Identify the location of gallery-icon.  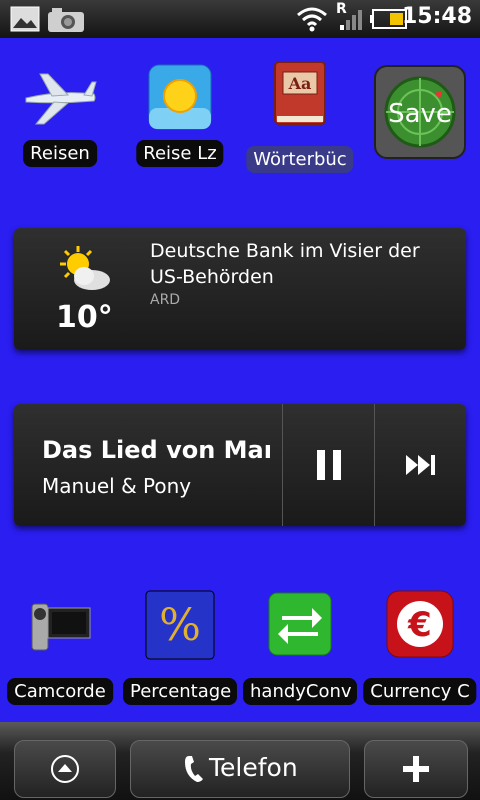
(25, 19).